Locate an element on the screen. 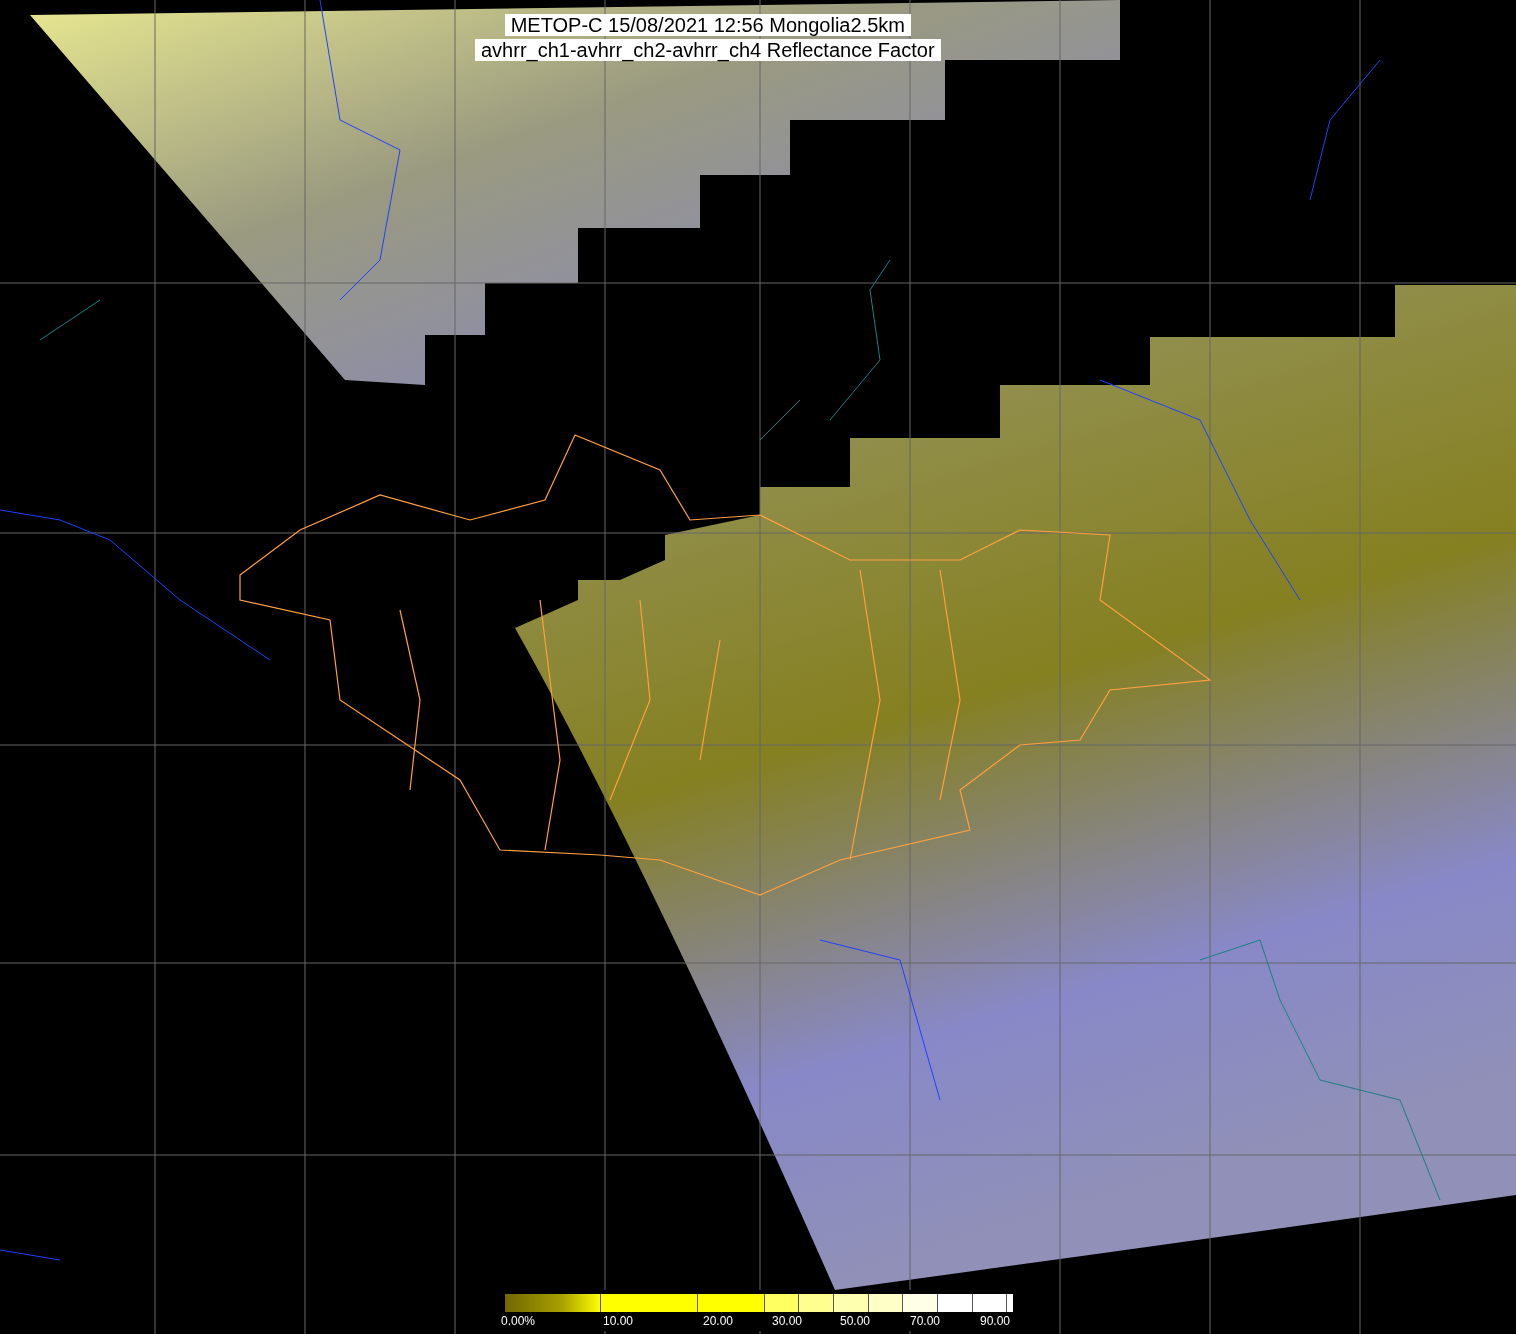  title-text: avhrr_ch1-avhrr_ch2-avhrr_ch4 Reflectance Factor is located at coordinates (708, 50).